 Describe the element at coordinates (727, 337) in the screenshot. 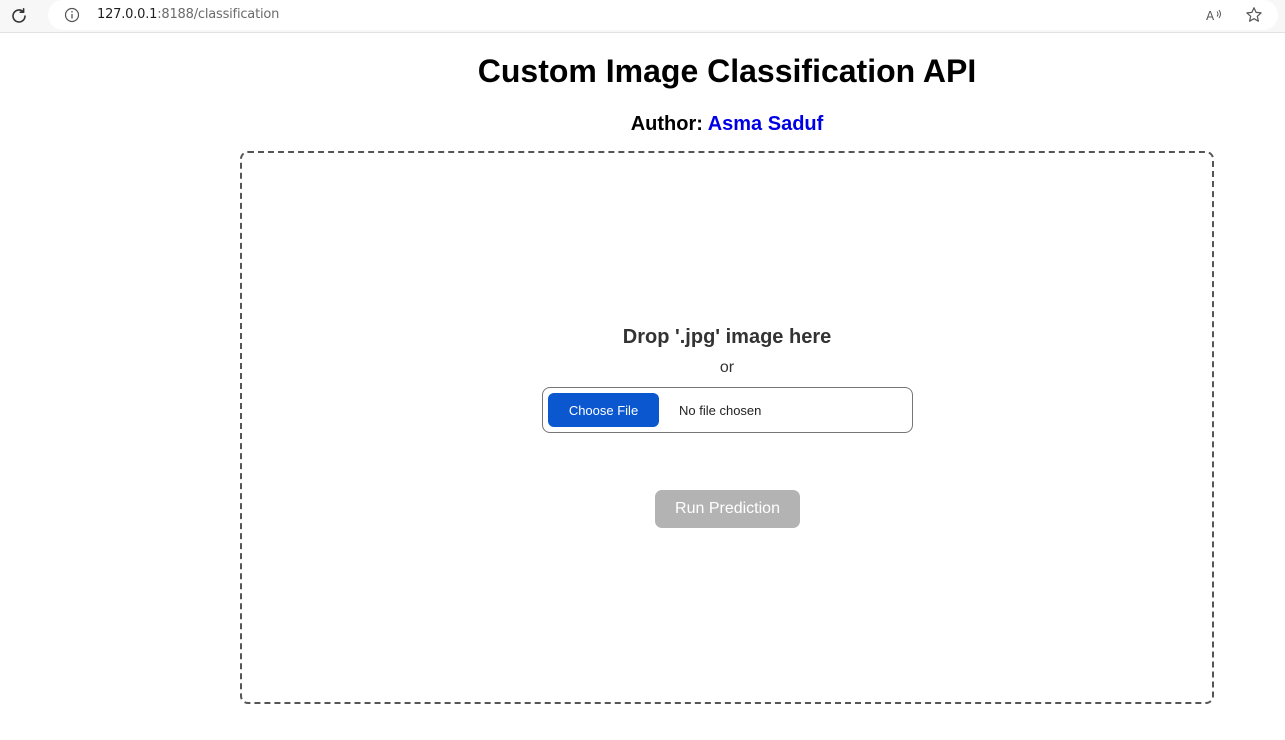

I see `drop-instruction: Drop '.jpg' image here` at that location.